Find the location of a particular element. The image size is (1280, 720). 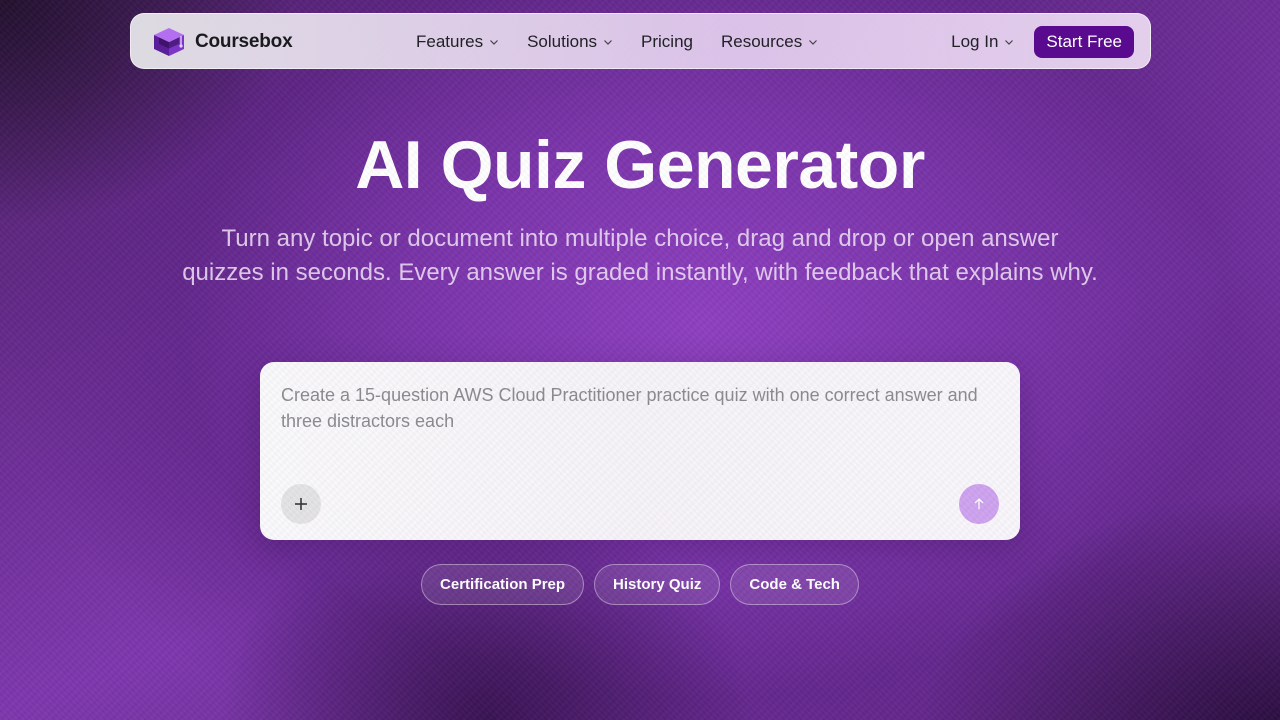

login-button: Log In is located at coordinates (982, 42).